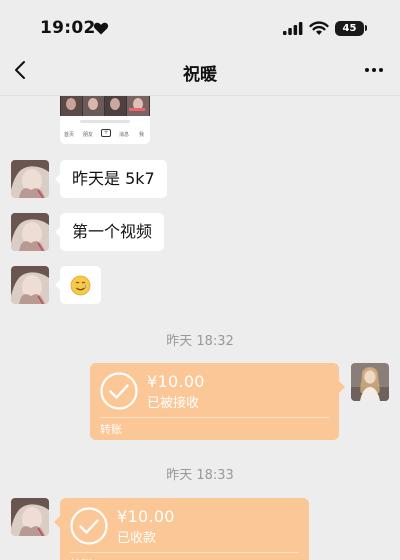 This screenshot has width=400, height=560. Describe the element at coordinates (124, 135) in the screenshot. I see `card-tab-messages: 消息` at that location.